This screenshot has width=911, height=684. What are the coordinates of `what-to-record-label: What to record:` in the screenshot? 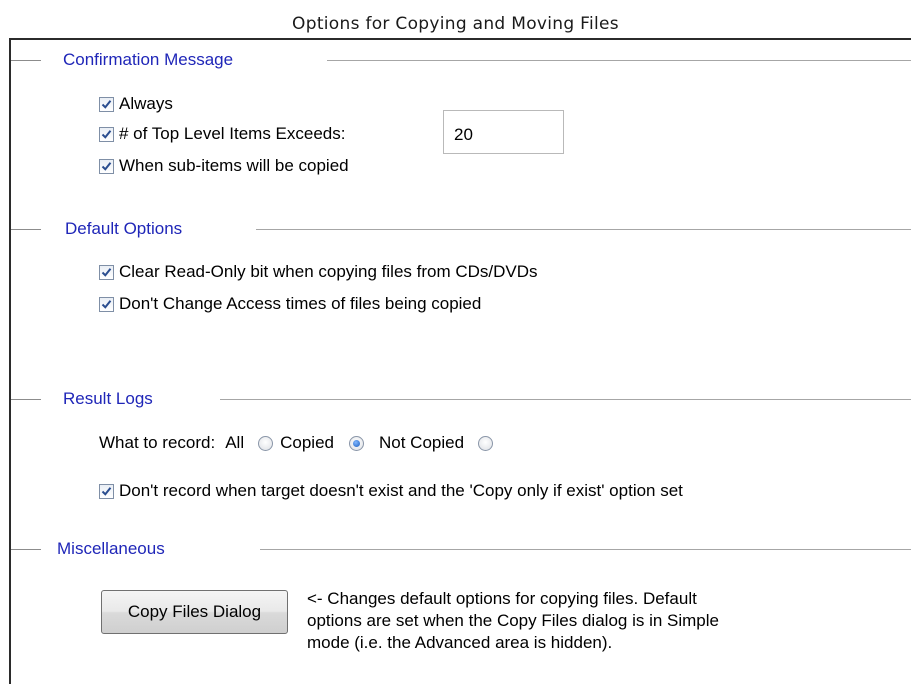 It's located at (157, 442).